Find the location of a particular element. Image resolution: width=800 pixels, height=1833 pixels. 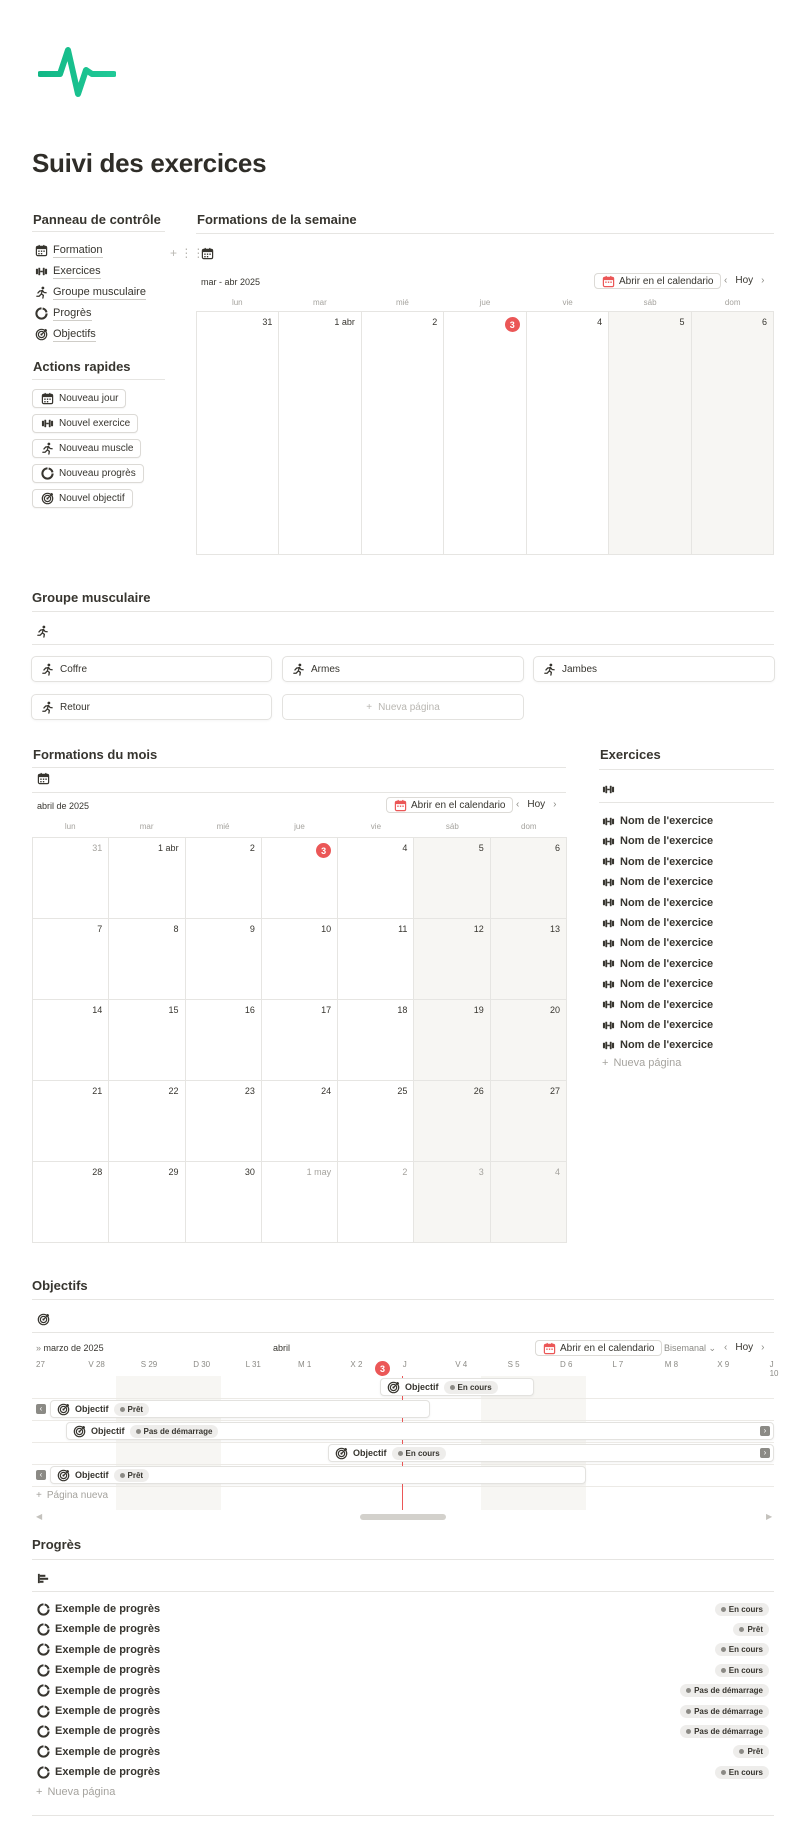

calendar-day-cell: 13 is located at coordinates (528, 959).